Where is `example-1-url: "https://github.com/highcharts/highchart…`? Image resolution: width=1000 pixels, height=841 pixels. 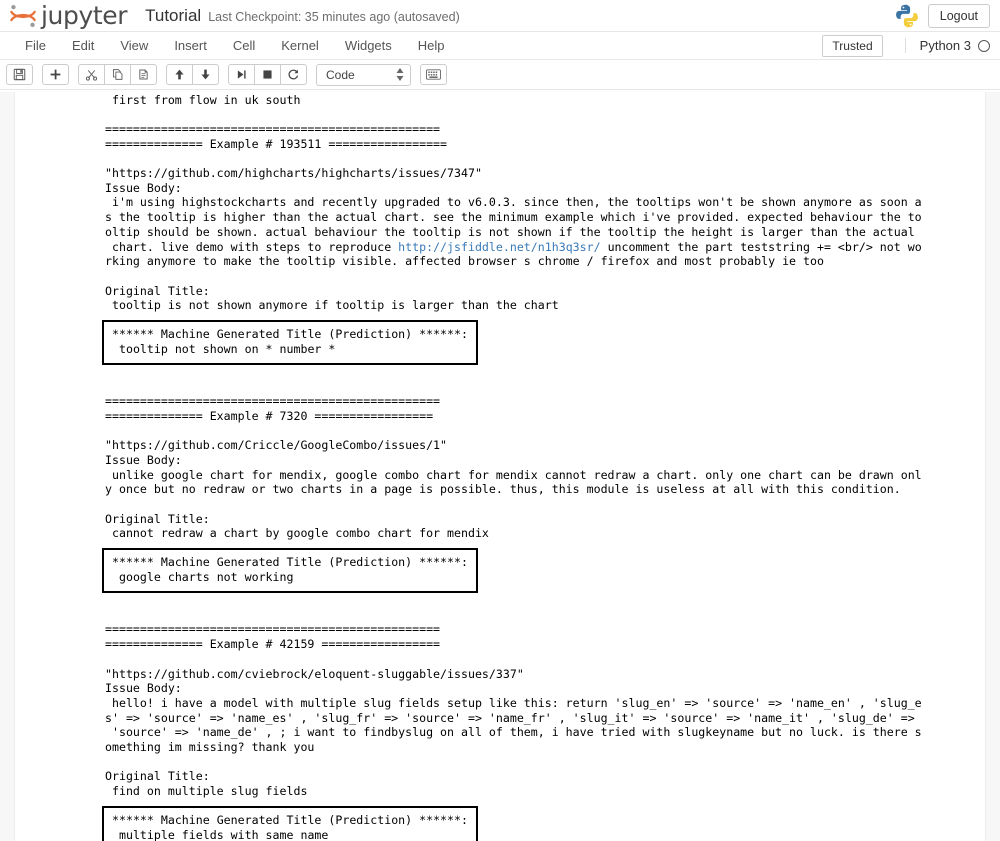
example-1-url: "https://github.com/highcharts/highchart… is located at coordinates (293, 173).